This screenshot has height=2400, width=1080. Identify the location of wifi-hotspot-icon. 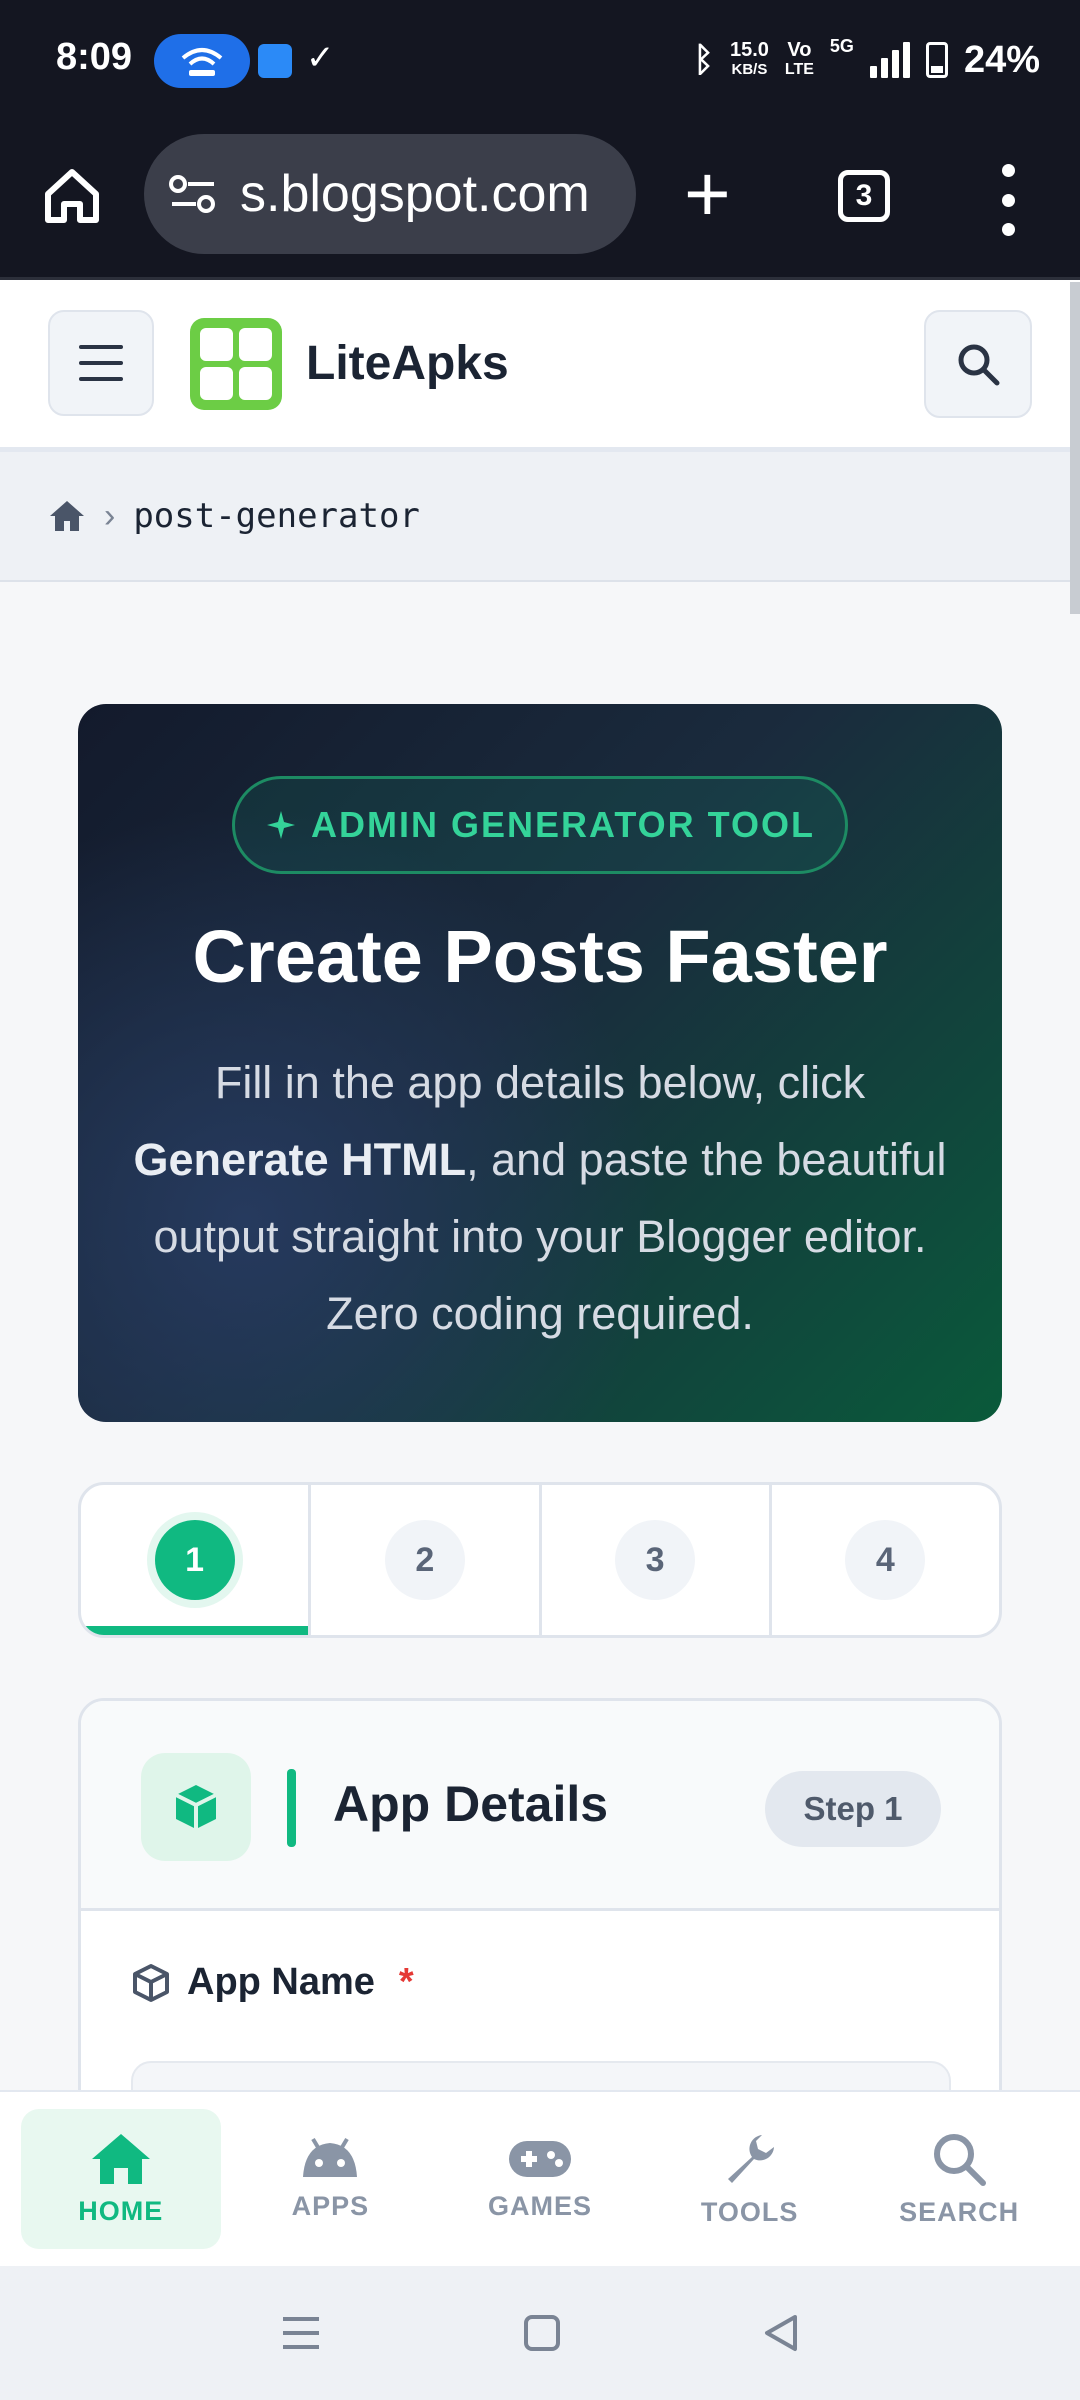
(202, 62).